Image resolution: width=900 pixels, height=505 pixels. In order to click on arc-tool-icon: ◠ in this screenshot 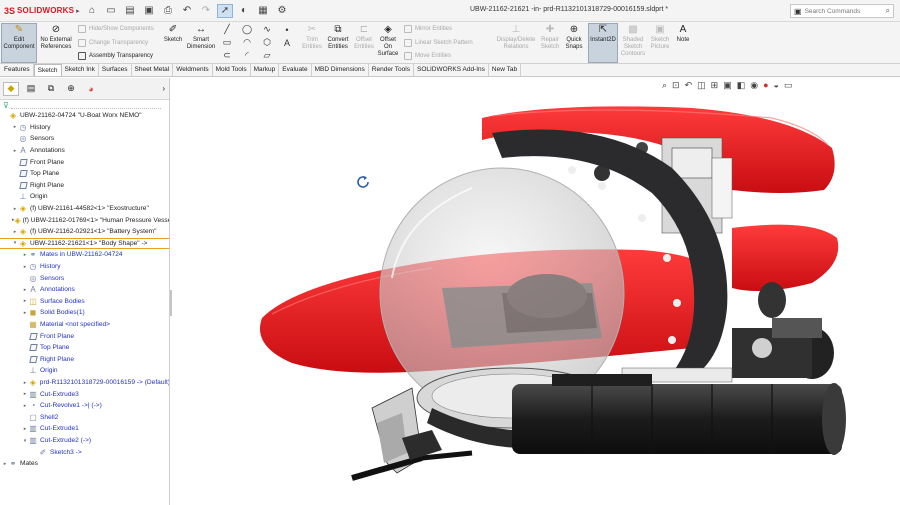, I will do `click(247, 42)`.